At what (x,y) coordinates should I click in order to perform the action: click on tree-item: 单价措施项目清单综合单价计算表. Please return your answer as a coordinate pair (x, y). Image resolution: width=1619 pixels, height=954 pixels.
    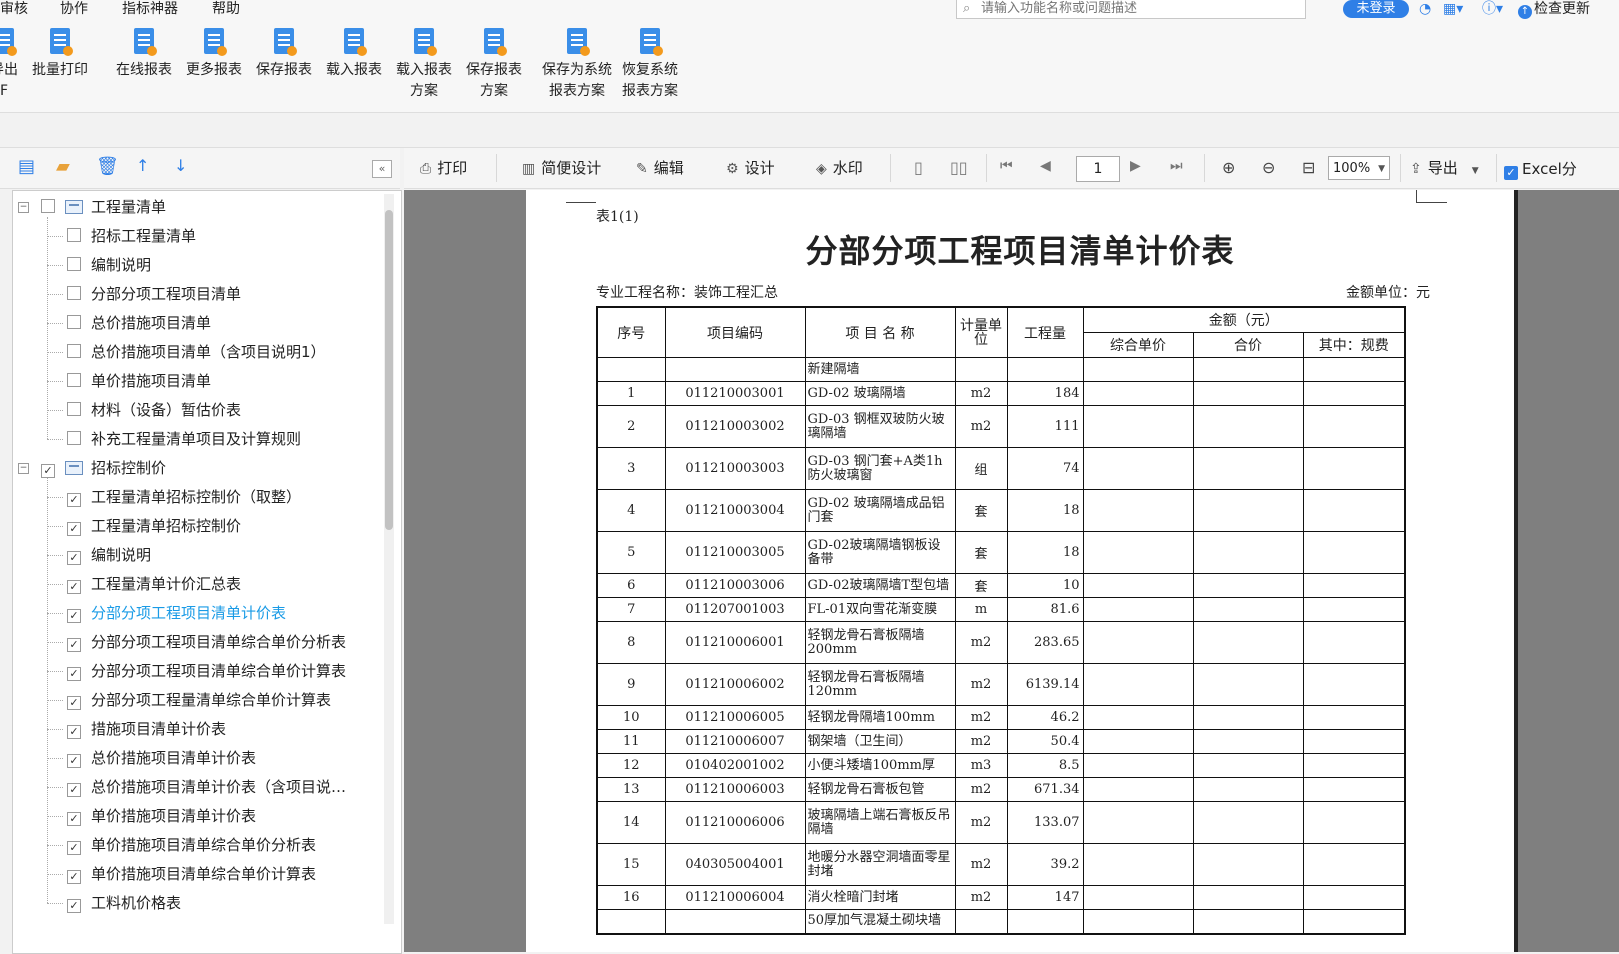
    Looking at the image, I should click on (191, 874).